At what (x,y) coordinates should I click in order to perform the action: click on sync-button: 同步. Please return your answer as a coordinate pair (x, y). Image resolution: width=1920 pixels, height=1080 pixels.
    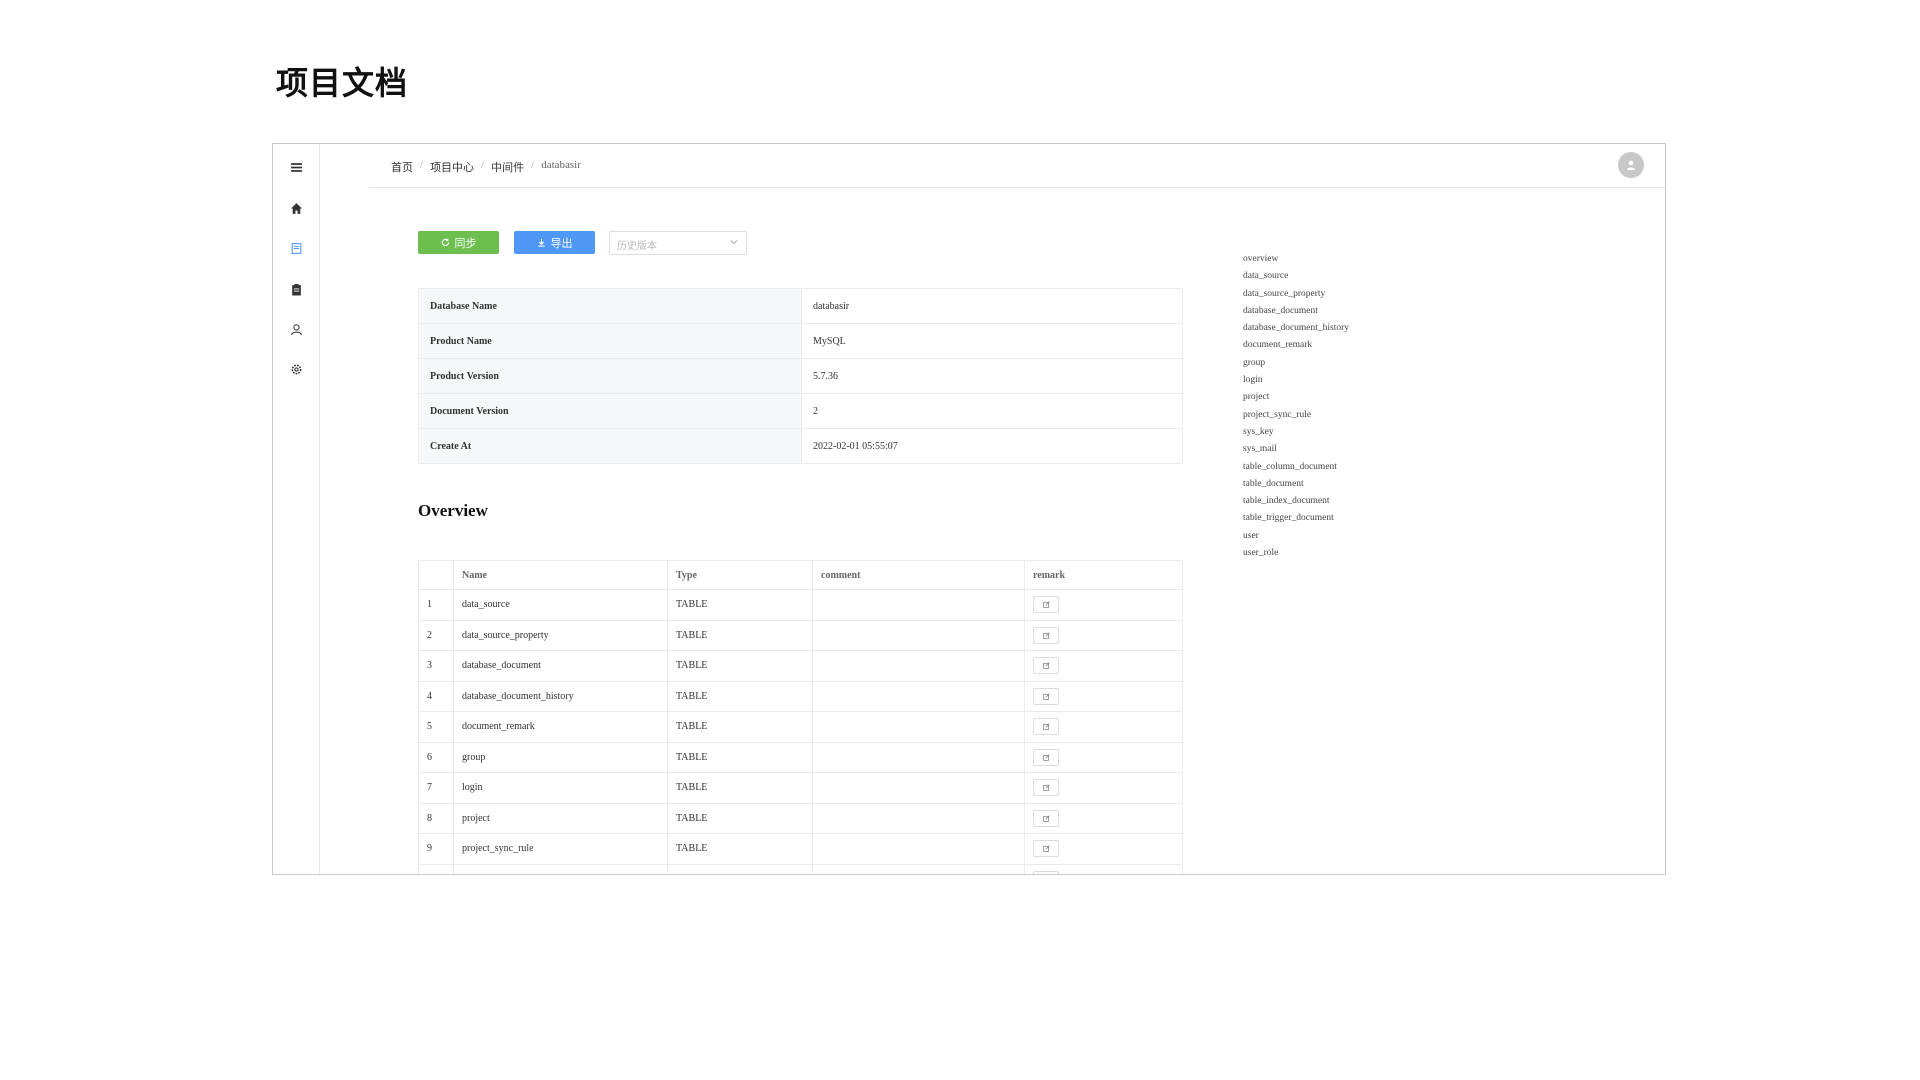
    Looking at the image, I should click on (458, 242).